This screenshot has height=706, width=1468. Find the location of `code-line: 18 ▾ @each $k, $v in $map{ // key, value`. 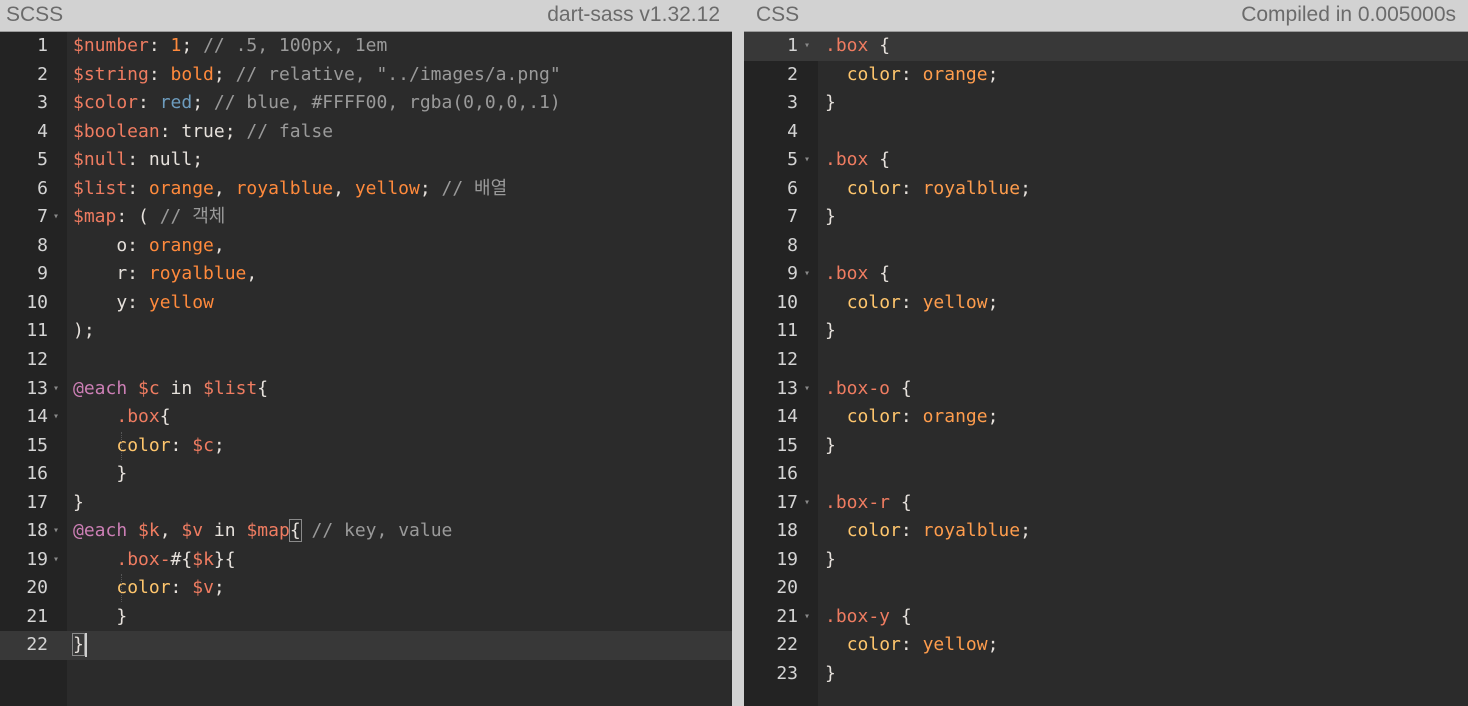

code-line: 18 ▾ @each $k, $v in $map{ // key, value is located at coordinates (366, 531).